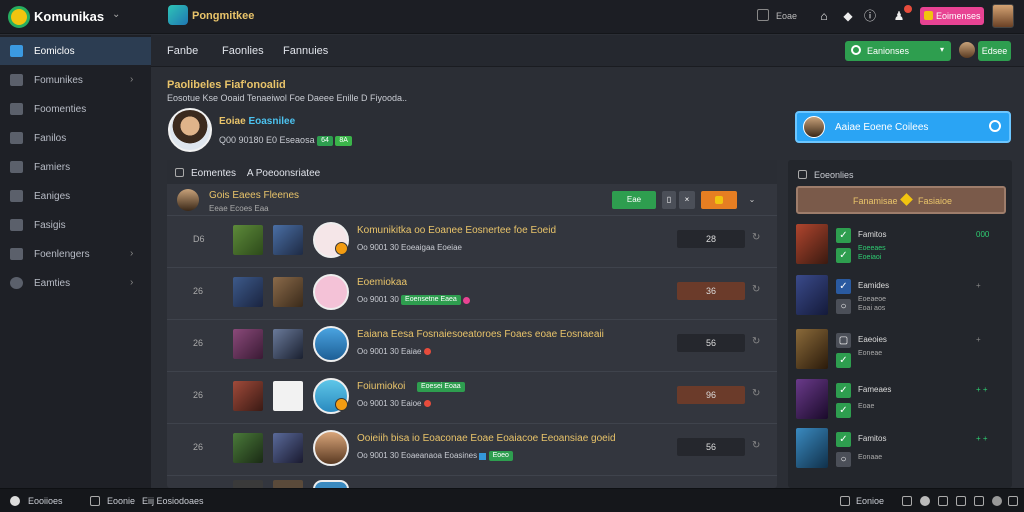 The image size is (1024, 512). I want to click on sidebar-item-label: Eamties, so click(52, 283).